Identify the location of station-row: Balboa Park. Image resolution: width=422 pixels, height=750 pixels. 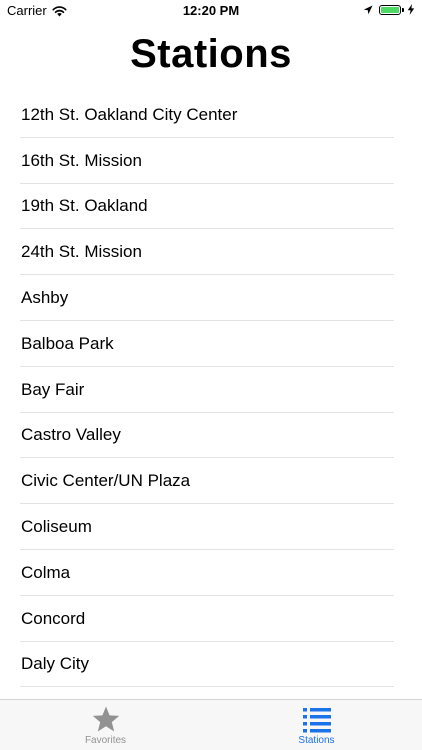
(211, 344).